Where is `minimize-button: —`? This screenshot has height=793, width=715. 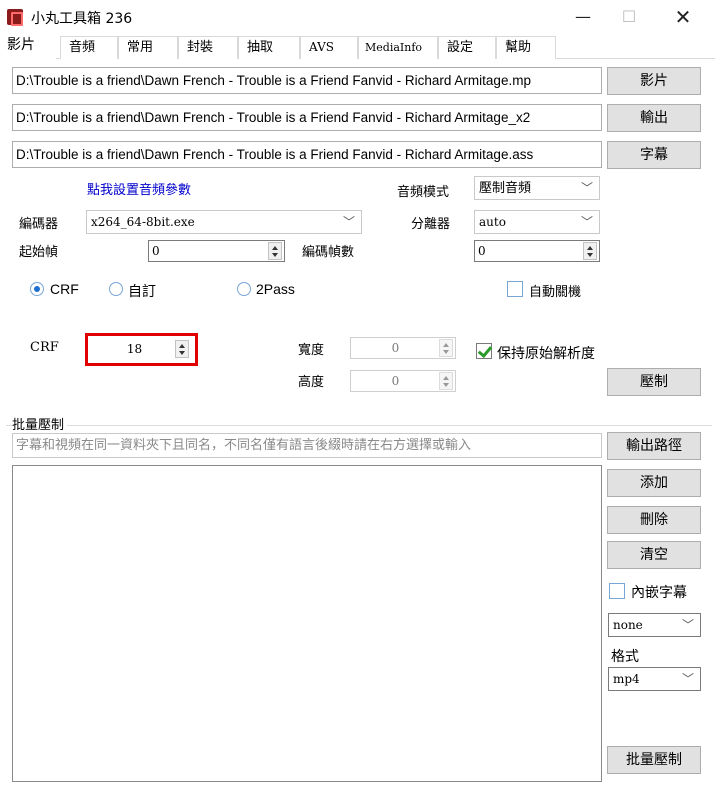 minimize-button: — is located at coordinates (583, 17).